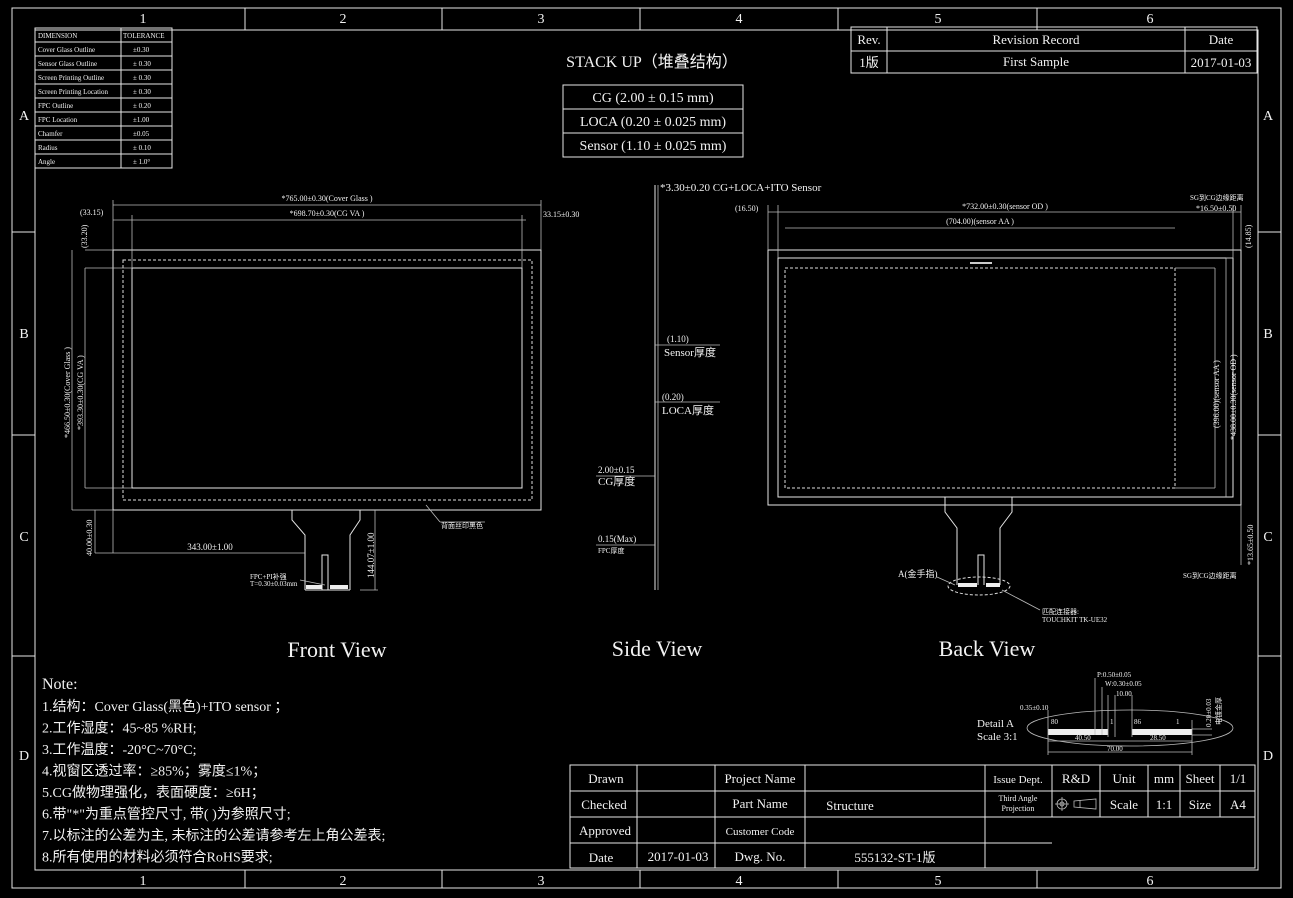 Image resolution: width=1293 pixels, height=898 pixels. What do you see at coordinates (141, 120) in the screenshot?
I see `tol-value: ±1.00` at bounding box center [141, 120].